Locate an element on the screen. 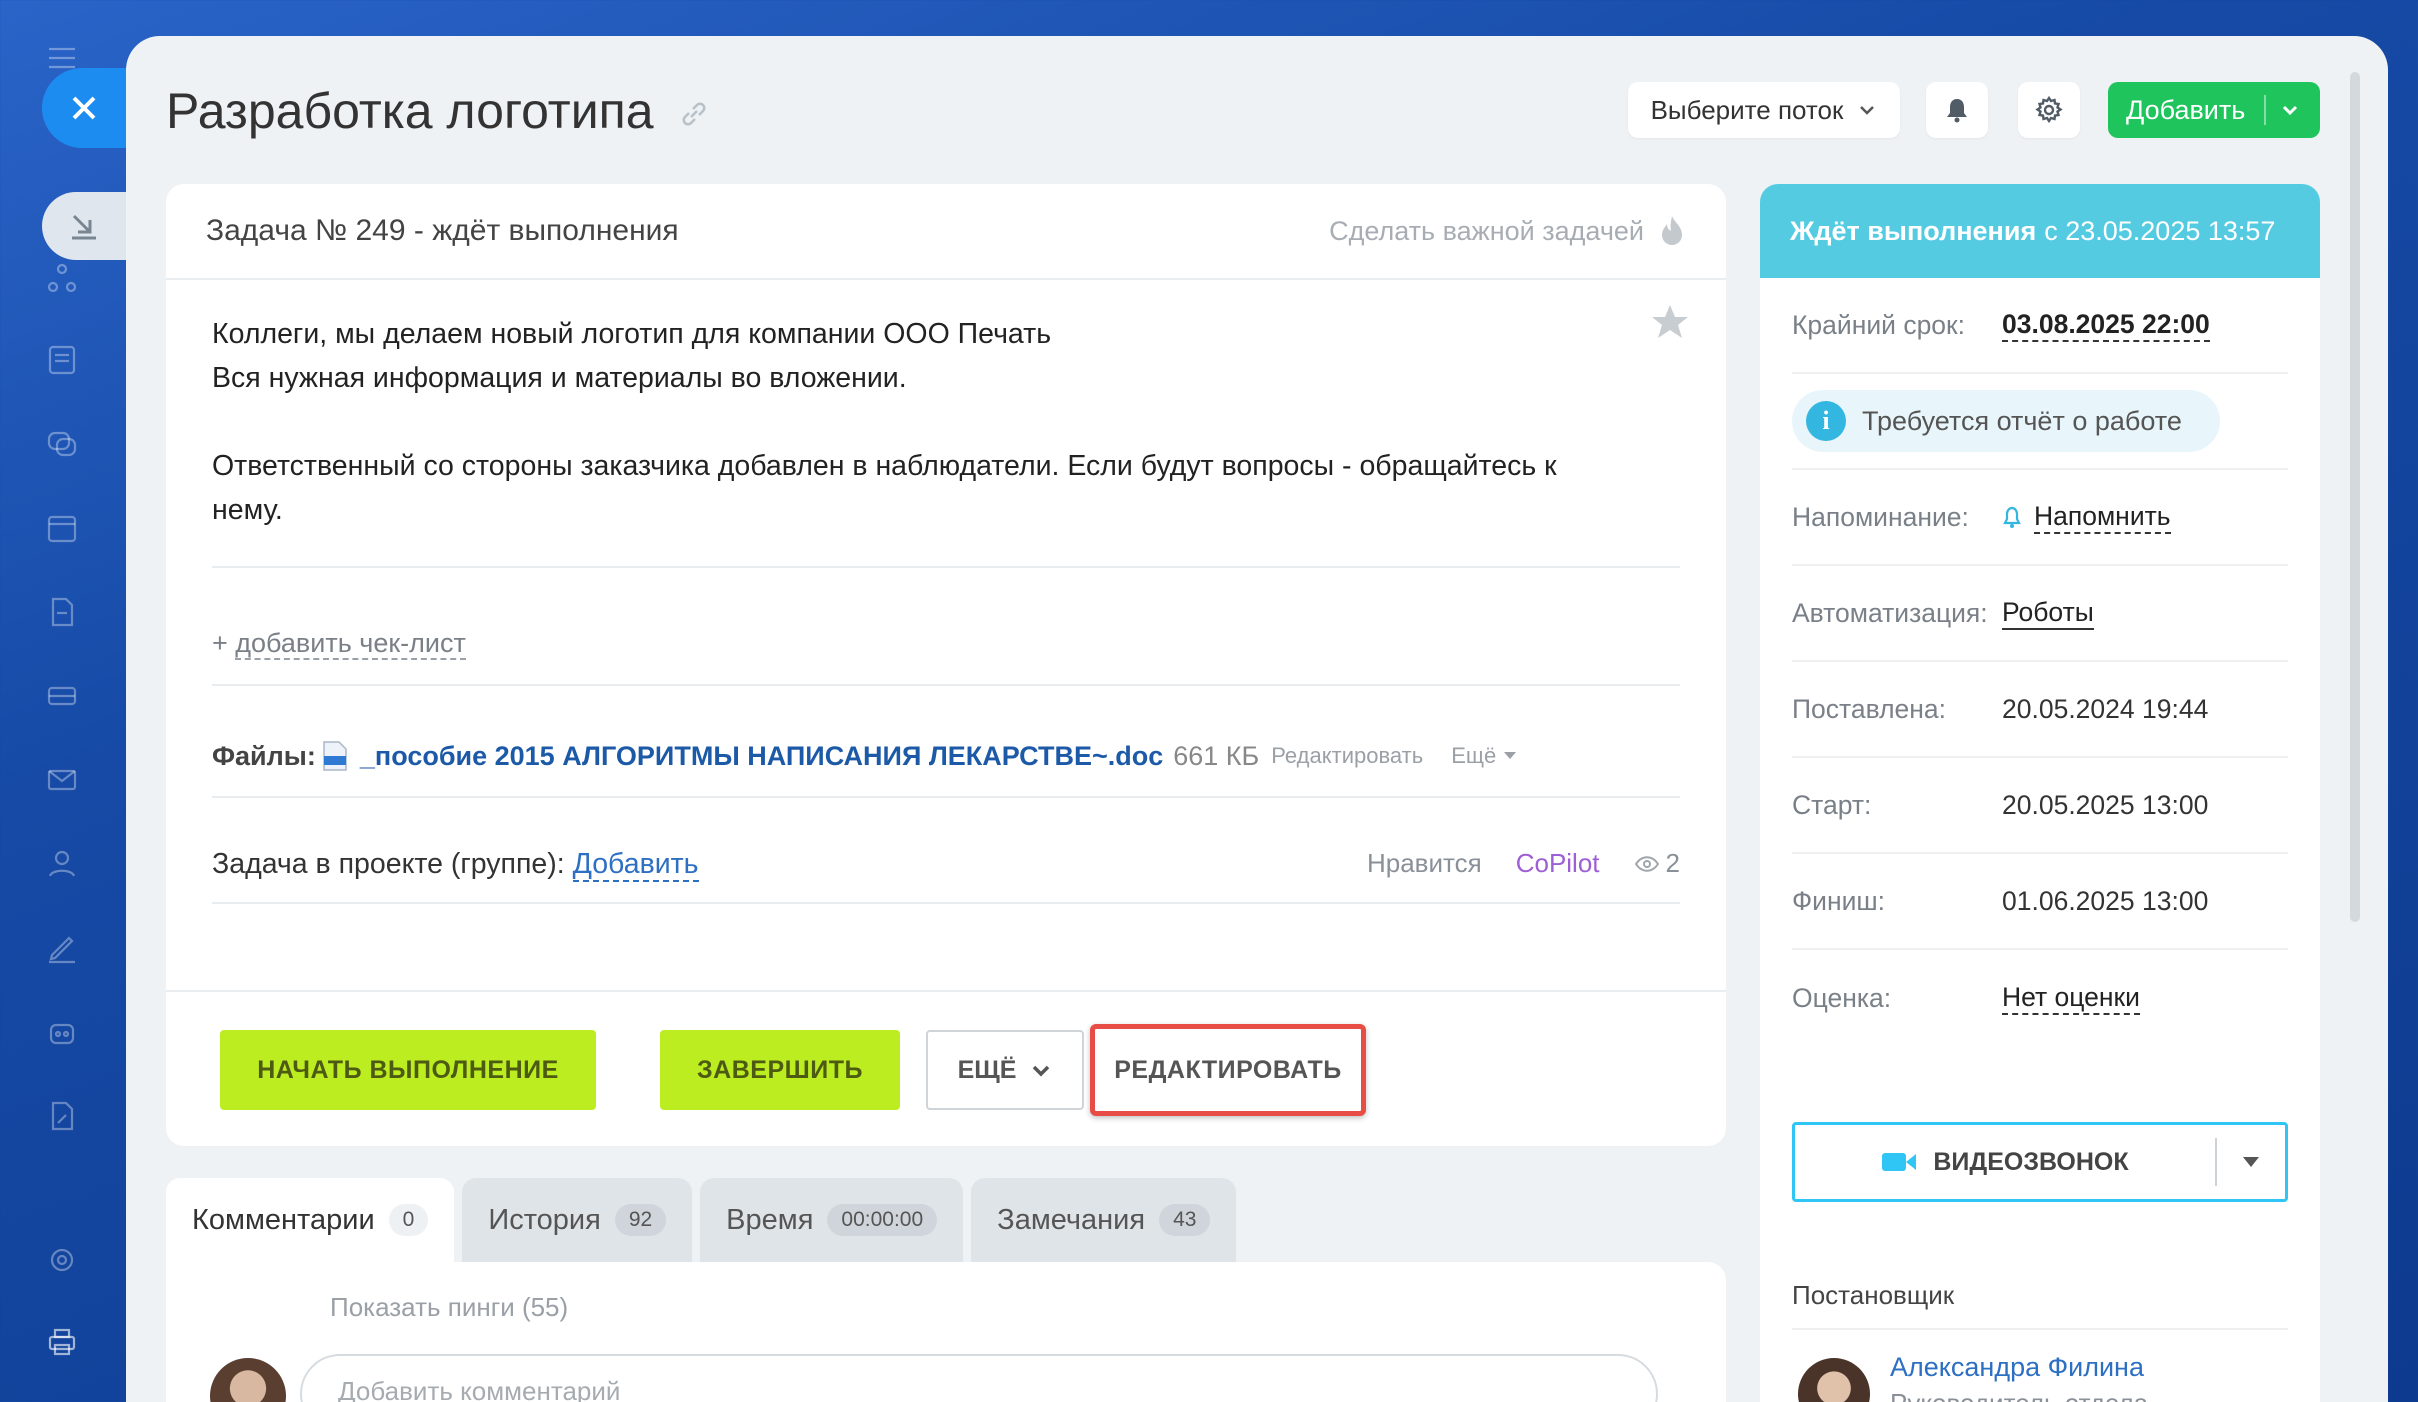 The width and height of the screenshot is (2418, 1402). notifications-button is located at coordinates (1957, 110).